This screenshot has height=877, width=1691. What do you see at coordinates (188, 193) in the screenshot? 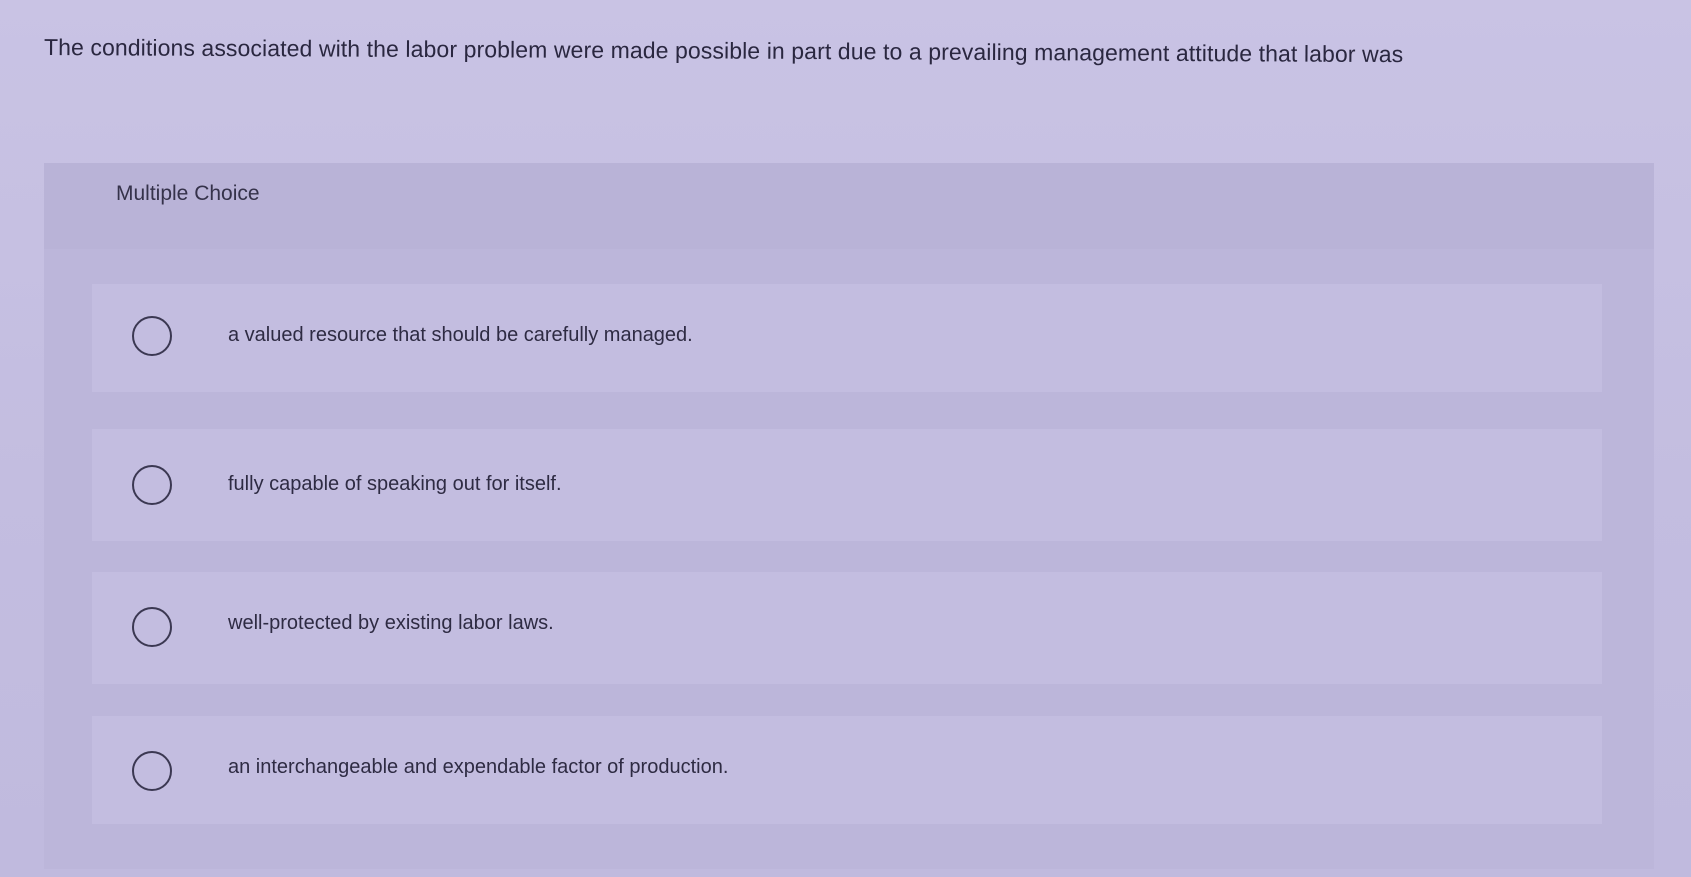
I see `multiple-choice-label: Multiple Choice` at bounding box center [188, 193].